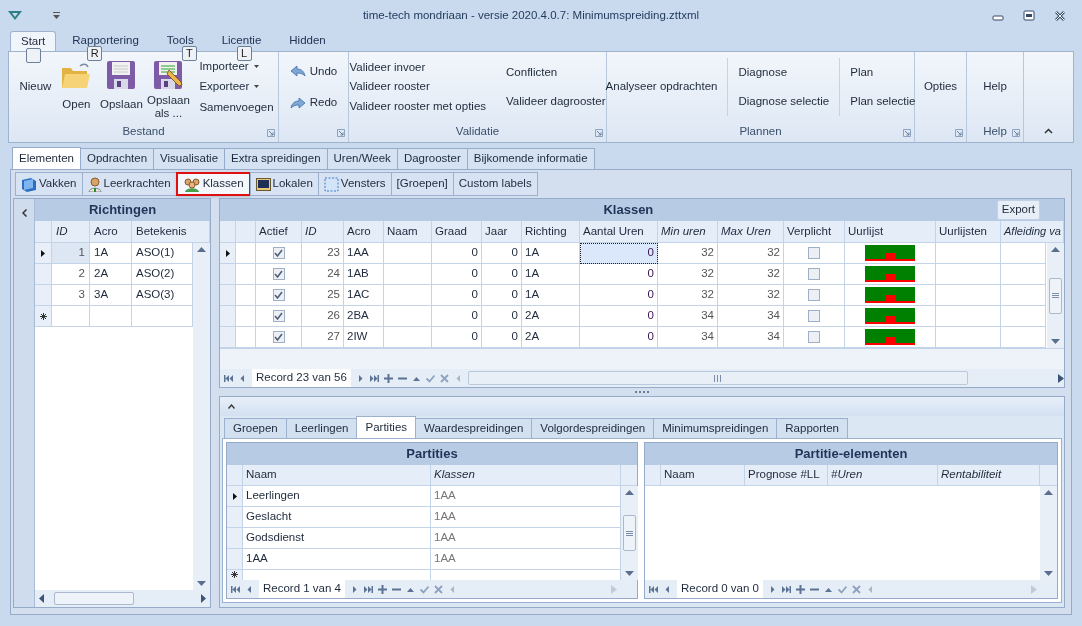 The width and height of the screenshot is (1082, 626). I want to click on column-header: Min uren, so click(688, 232).